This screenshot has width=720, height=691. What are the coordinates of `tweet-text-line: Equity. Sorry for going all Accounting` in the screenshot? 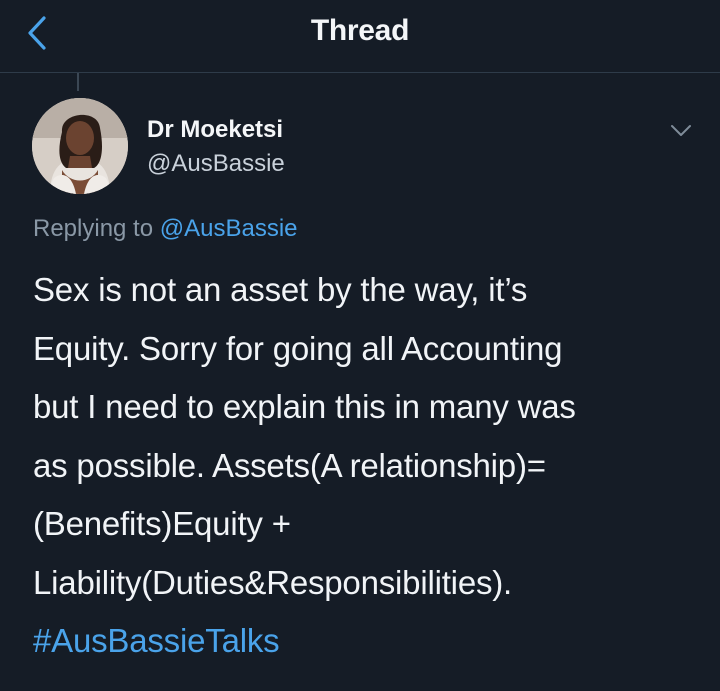 It's located at (298, 348).